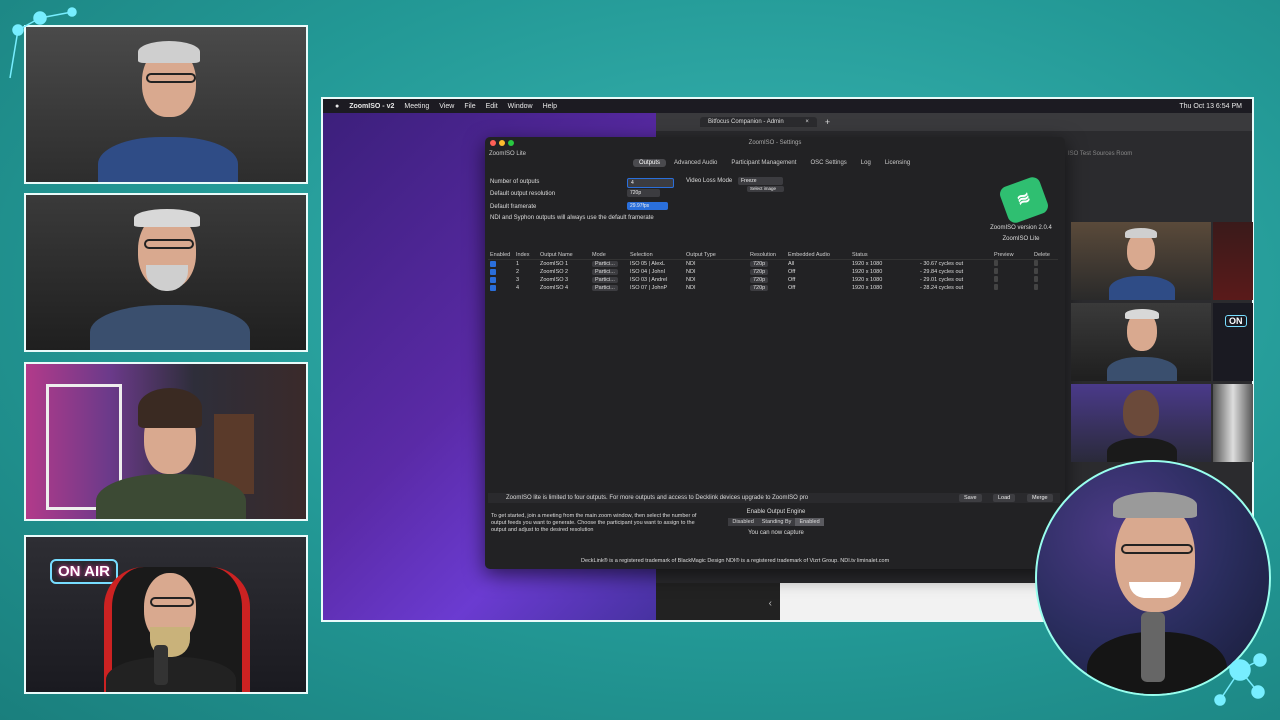  Describe the element at coordinates (807, 122) in the screenshot. I see `close-icon: ×` at that location.